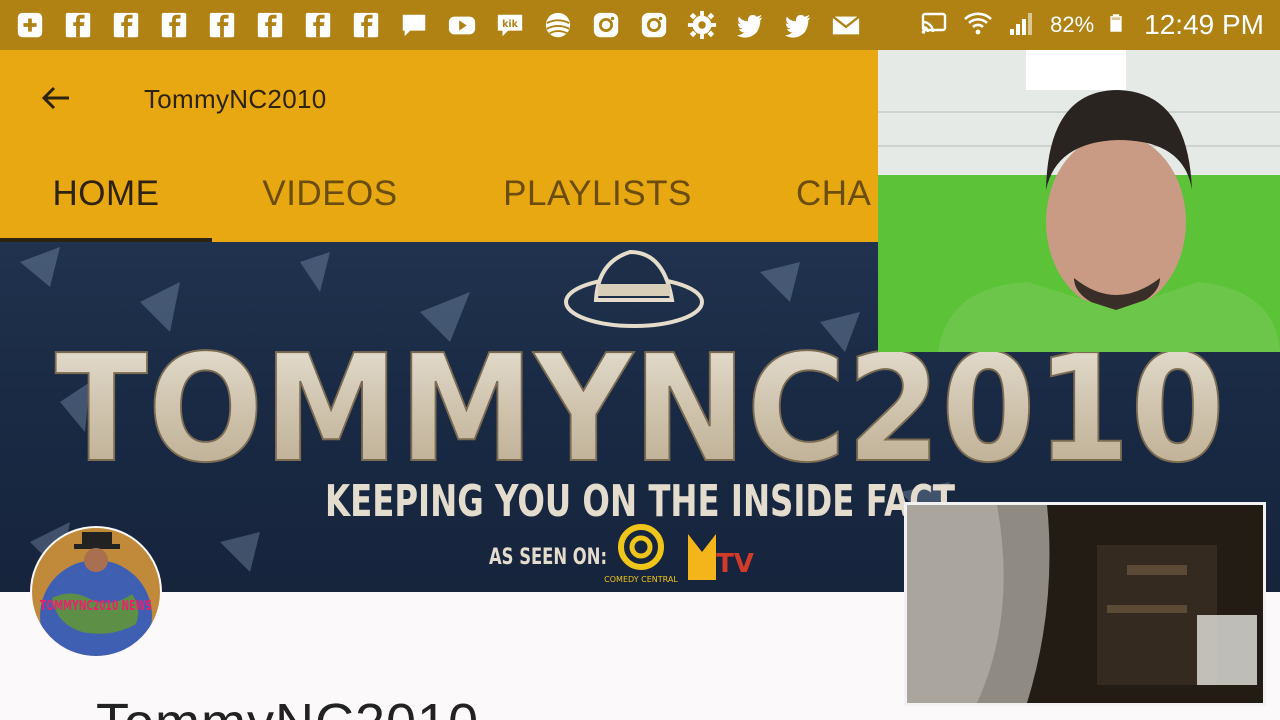 Image resolution: width=1280 pixels, height=720 pixels. What do you see at coordinates (597, 194) in the screenshot?
I see `tab-playlists: PLAYLISTS` at bounding box center [597, 194].